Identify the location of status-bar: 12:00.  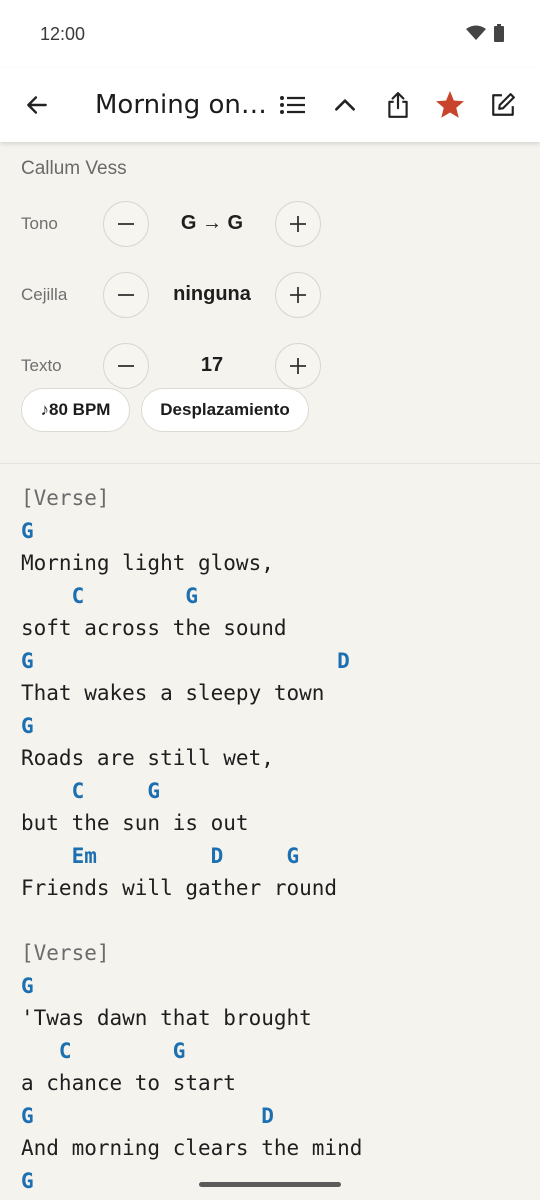
(270, 34).